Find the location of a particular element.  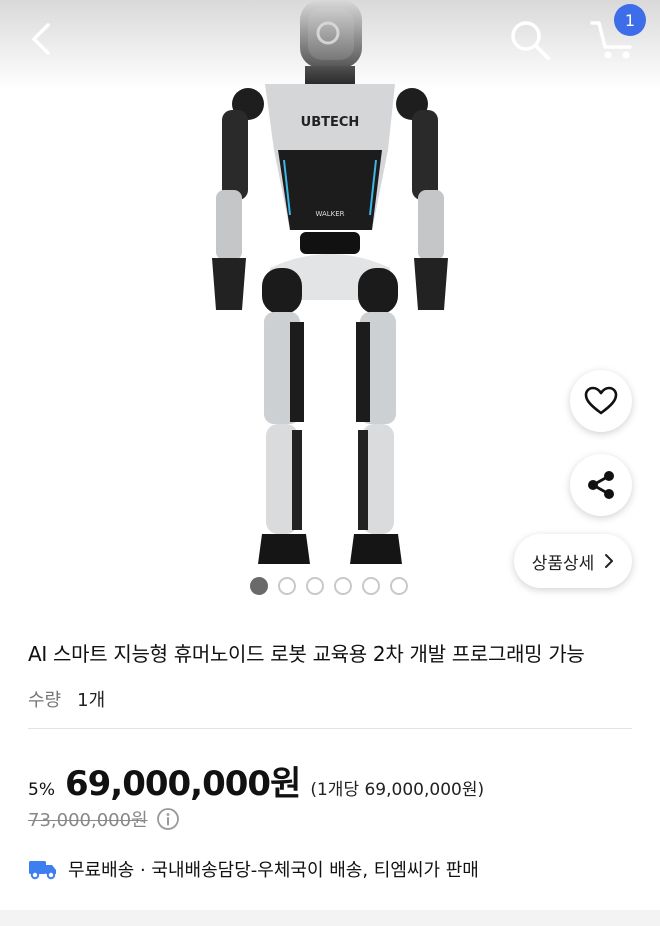

like-button is located at coordinates (601, 401).